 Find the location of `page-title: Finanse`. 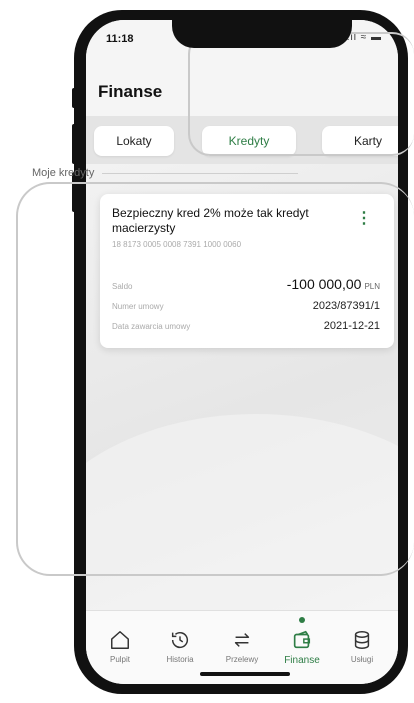

page-title: Finanse is located at coordinates (130, 91).